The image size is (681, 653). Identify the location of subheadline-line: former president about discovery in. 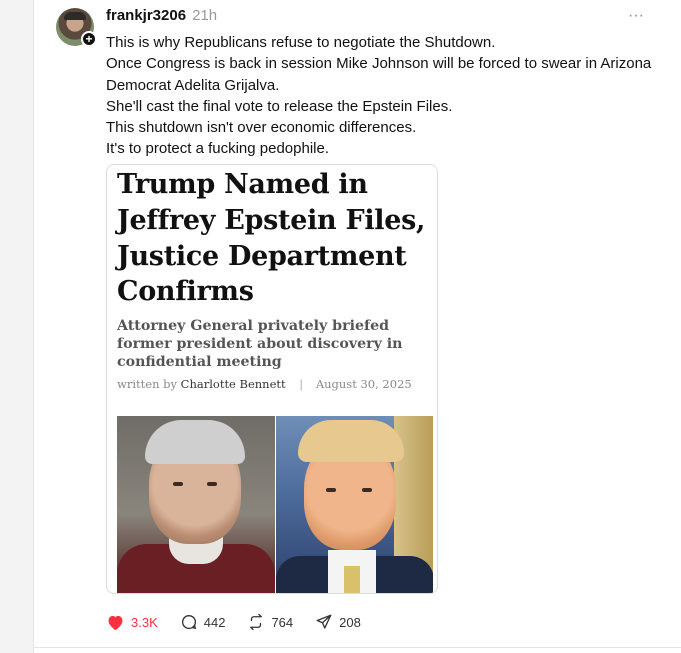
(260, 344).